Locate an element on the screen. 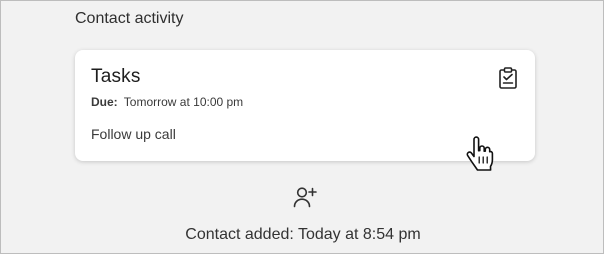  task-description: Follow up call is located at coordinates (133, 134).